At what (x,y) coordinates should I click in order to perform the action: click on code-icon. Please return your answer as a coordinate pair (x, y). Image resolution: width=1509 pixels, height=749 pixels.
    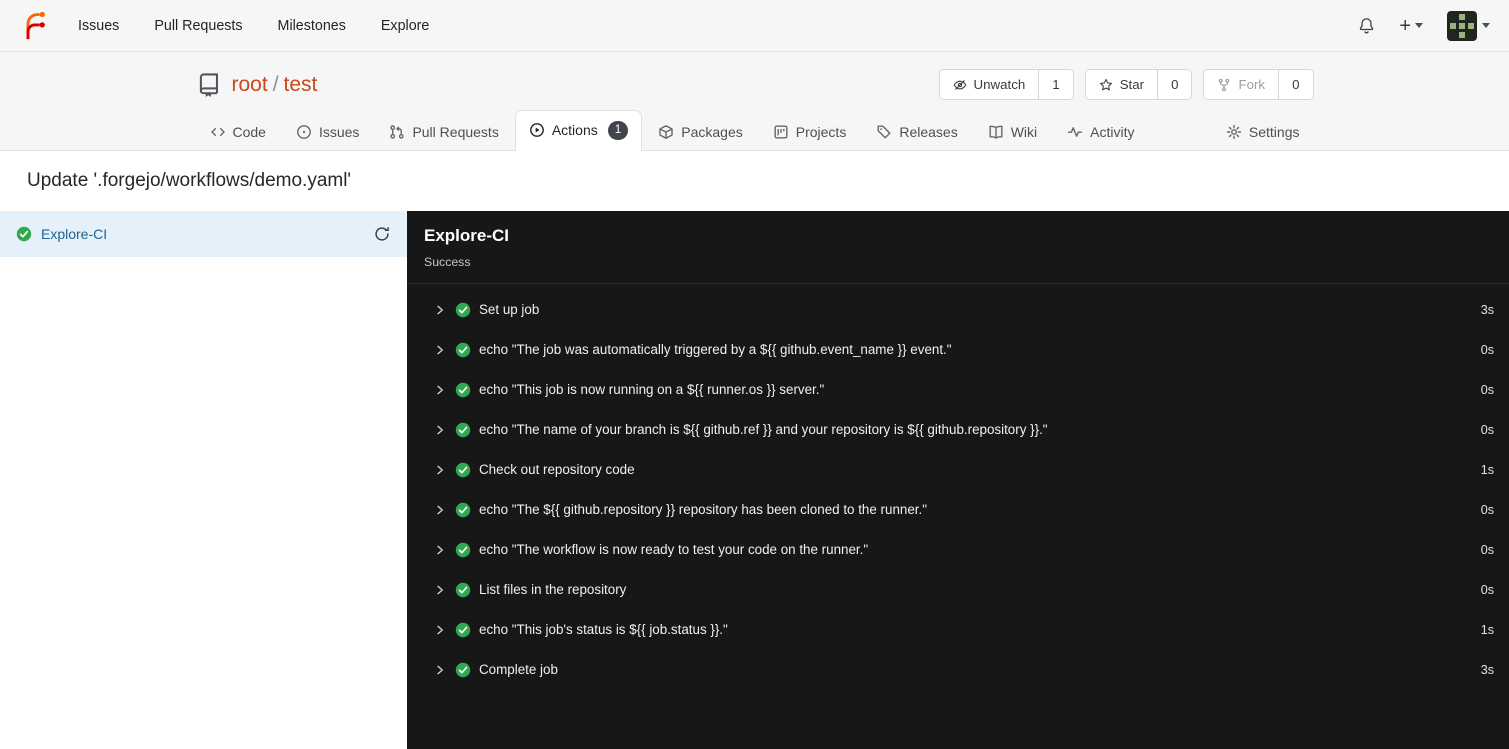
    Looking at the image, I should click on (218, 132).